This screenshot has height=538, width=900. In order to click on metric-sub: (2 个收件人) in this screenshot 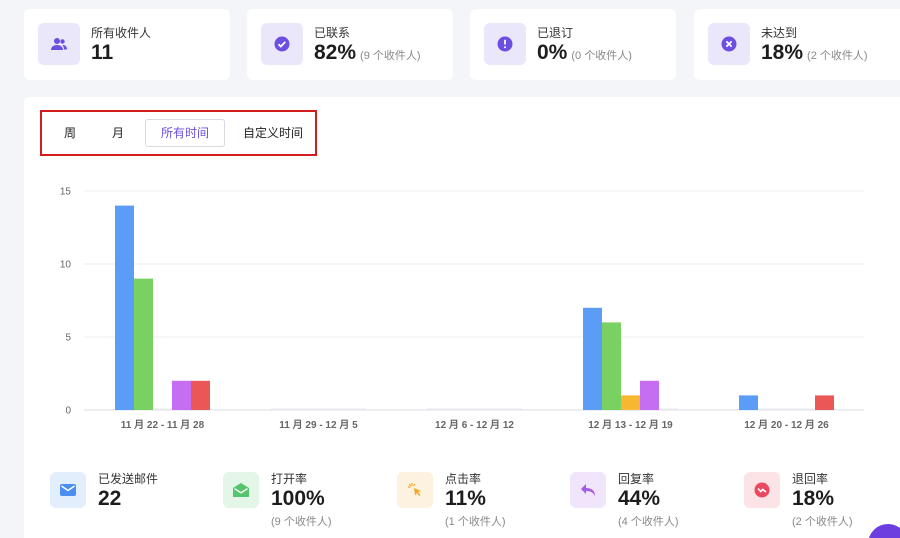, I will do `click(822, 522)`.